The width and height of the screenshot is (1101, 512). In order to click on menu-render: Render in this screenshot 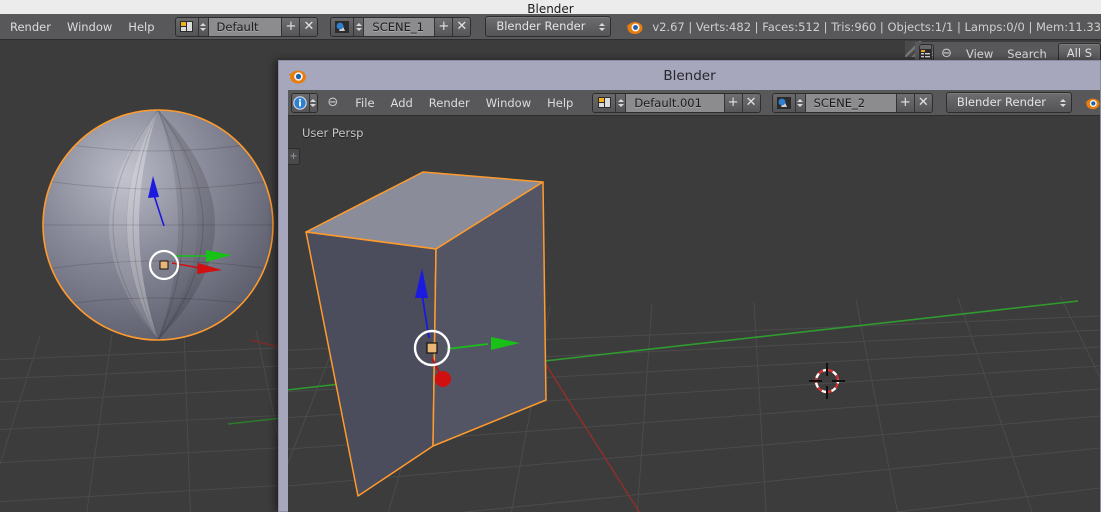, I will do `click(30, 27)`.